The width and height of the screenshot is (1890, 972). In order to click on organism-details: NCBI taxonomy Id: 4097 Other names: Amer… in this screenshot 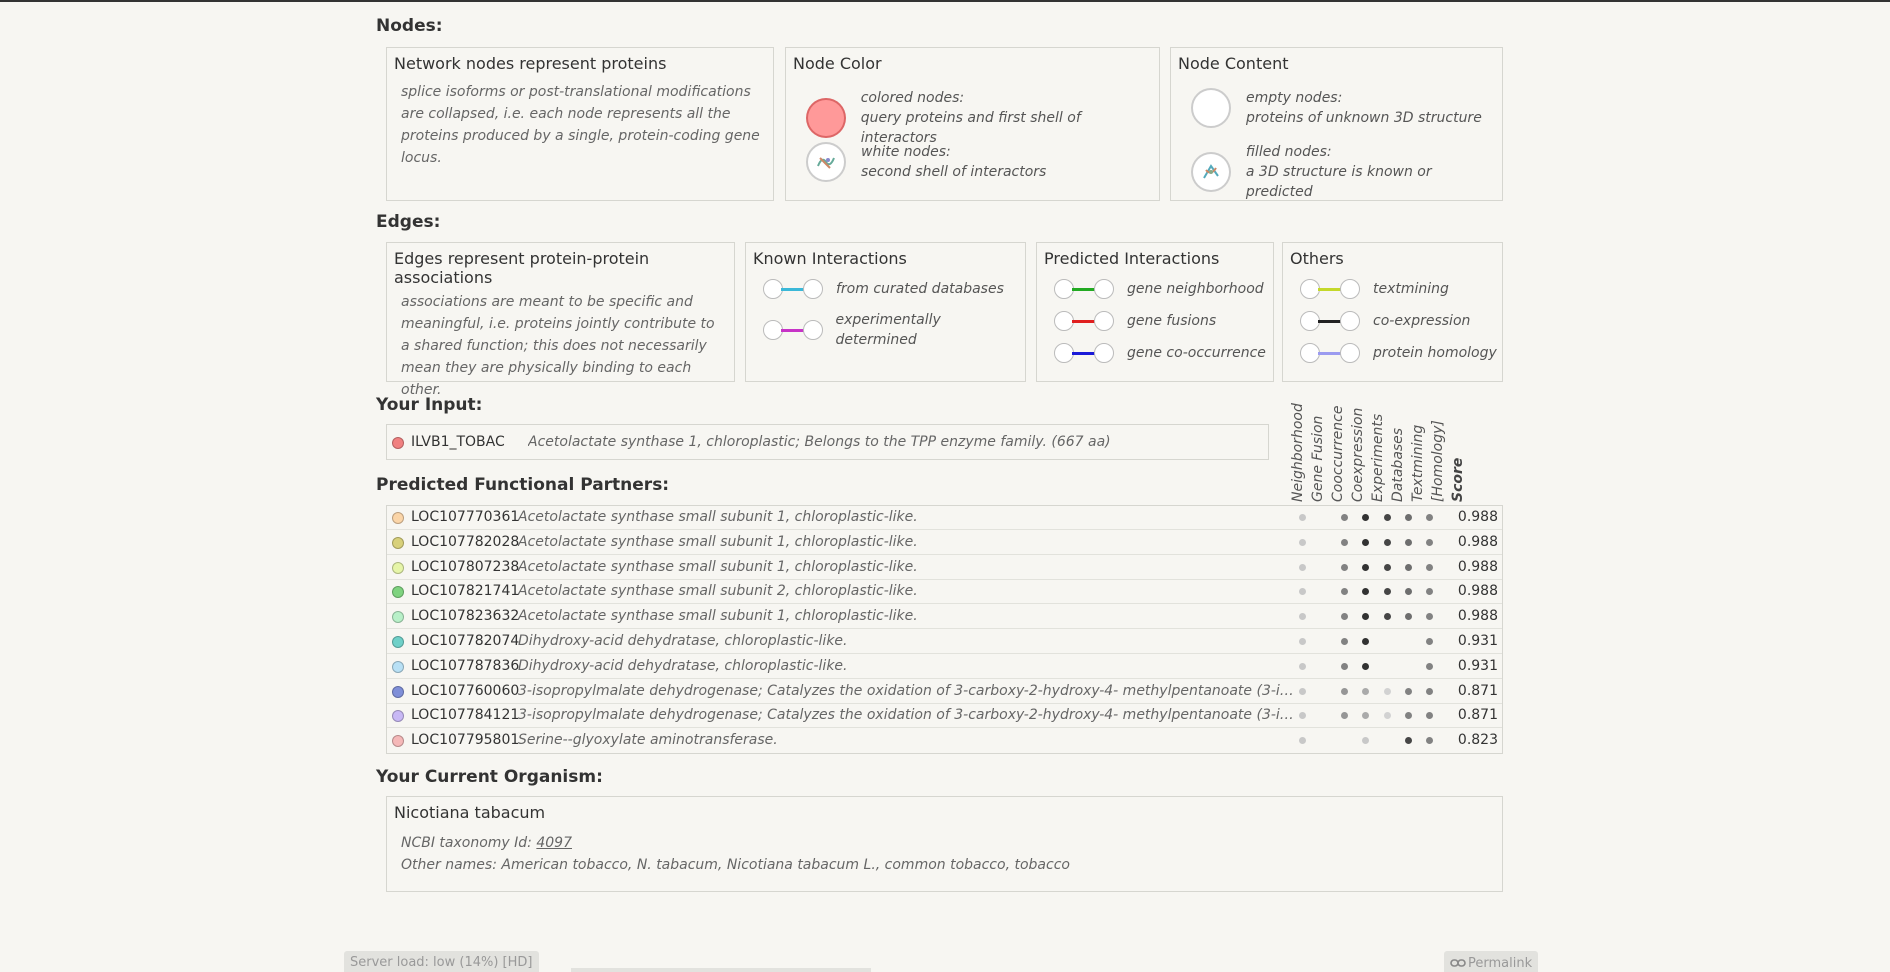, I will do `click(944, 849)`.